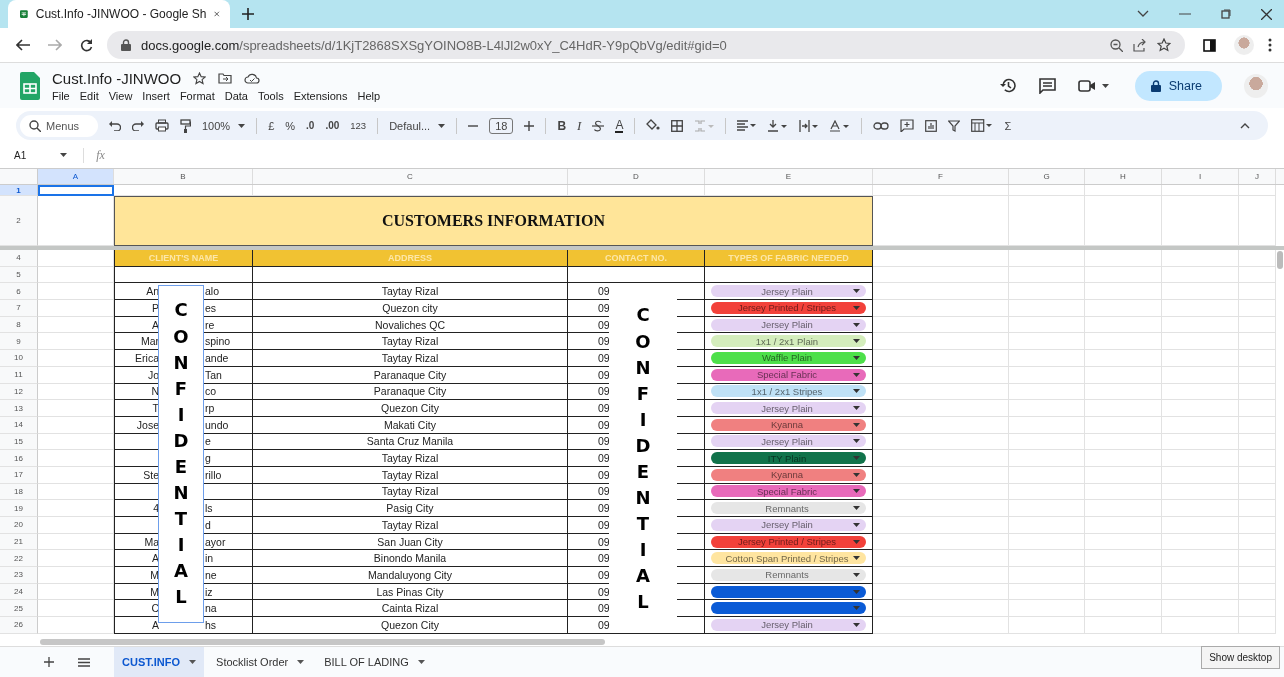 This screenshot has width=1284, height=677. What do you see at coordinates (1257, 176) in the screenshot?
I see `column-header: J` at bounding box center [1257, 176].